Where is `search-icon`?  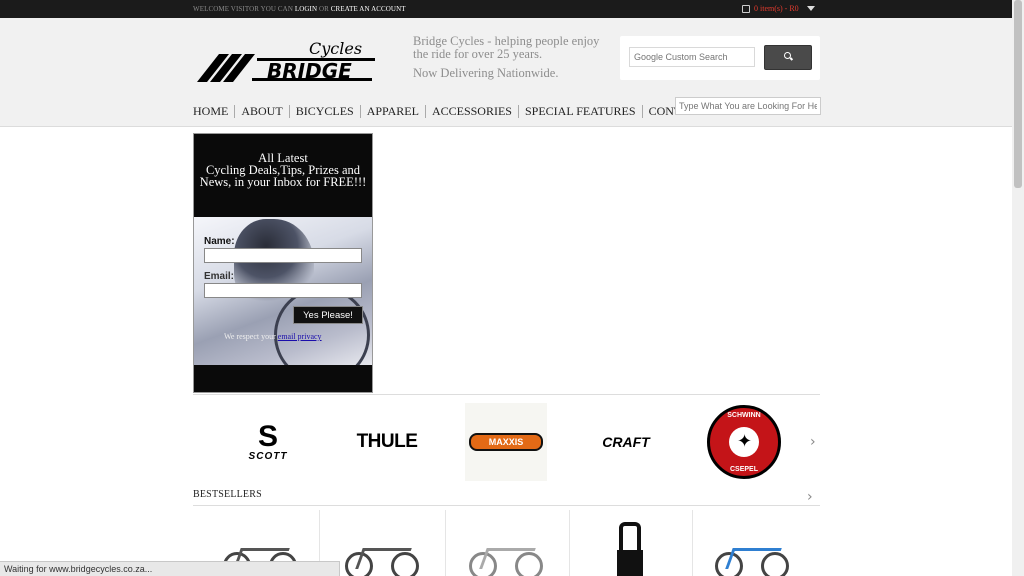
search-icon is located at coordinates (787, 55).